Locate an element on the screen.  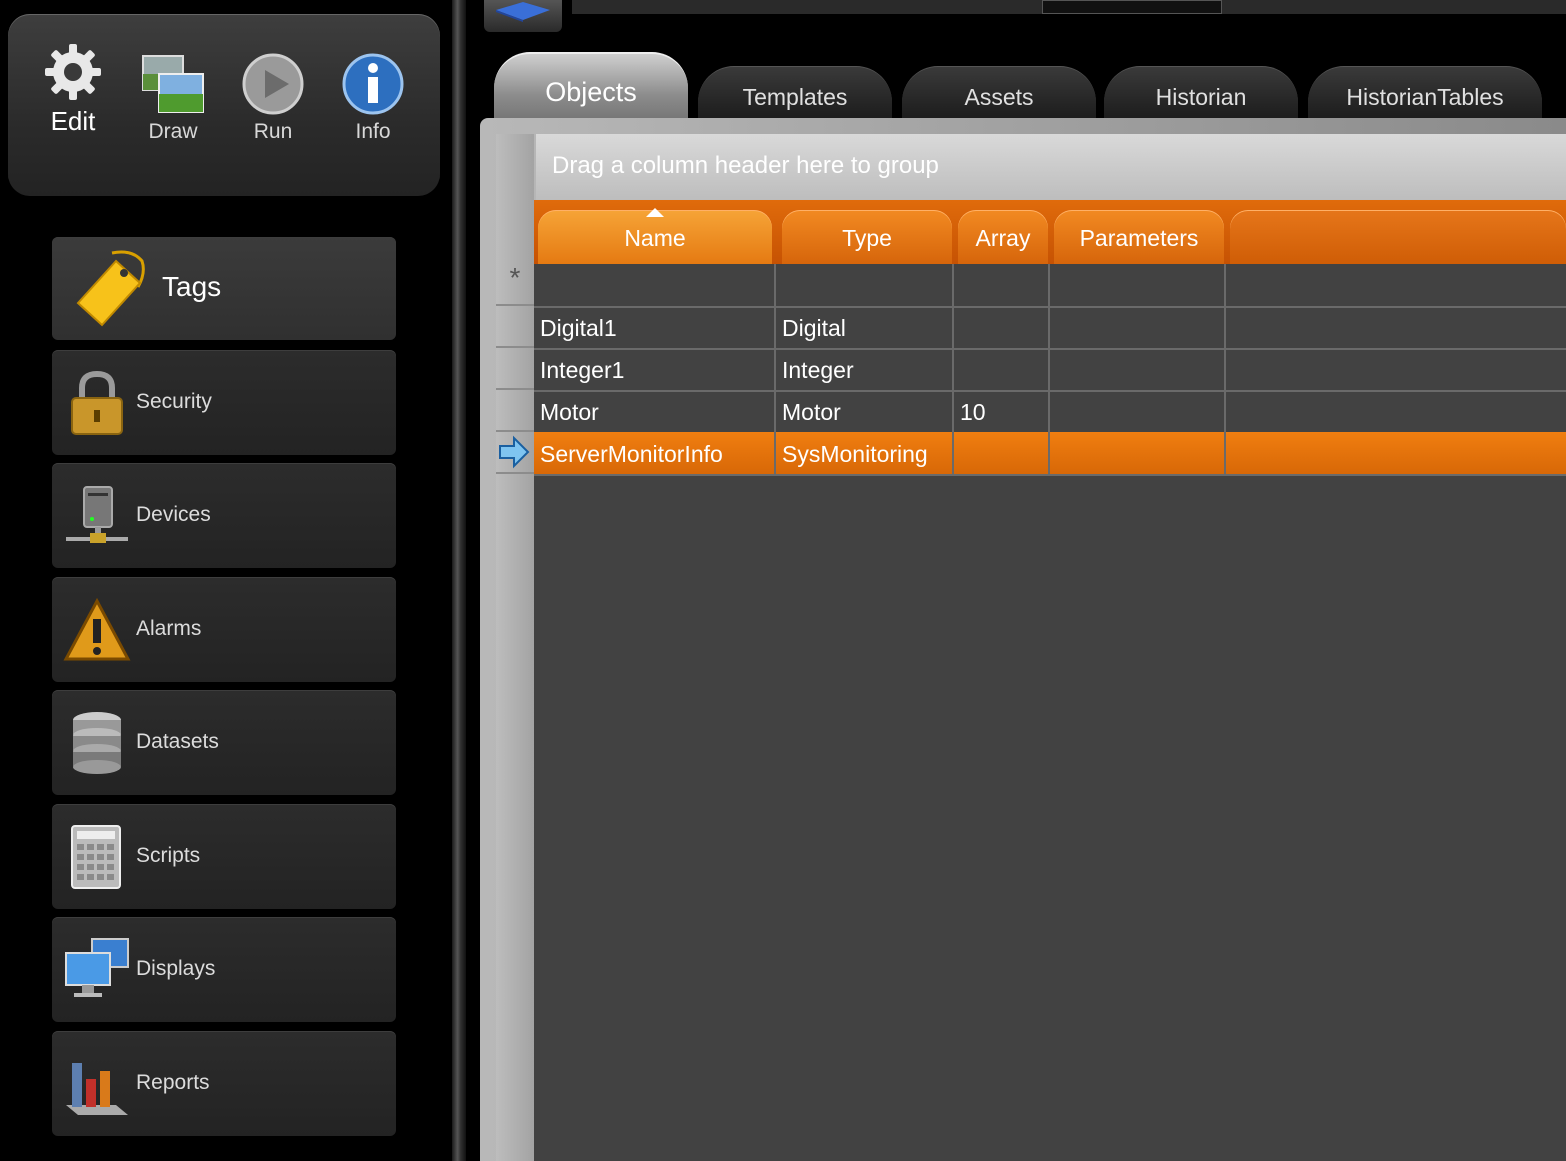
sidebar-item-label: Reports is located at coordinates (173, 1082).